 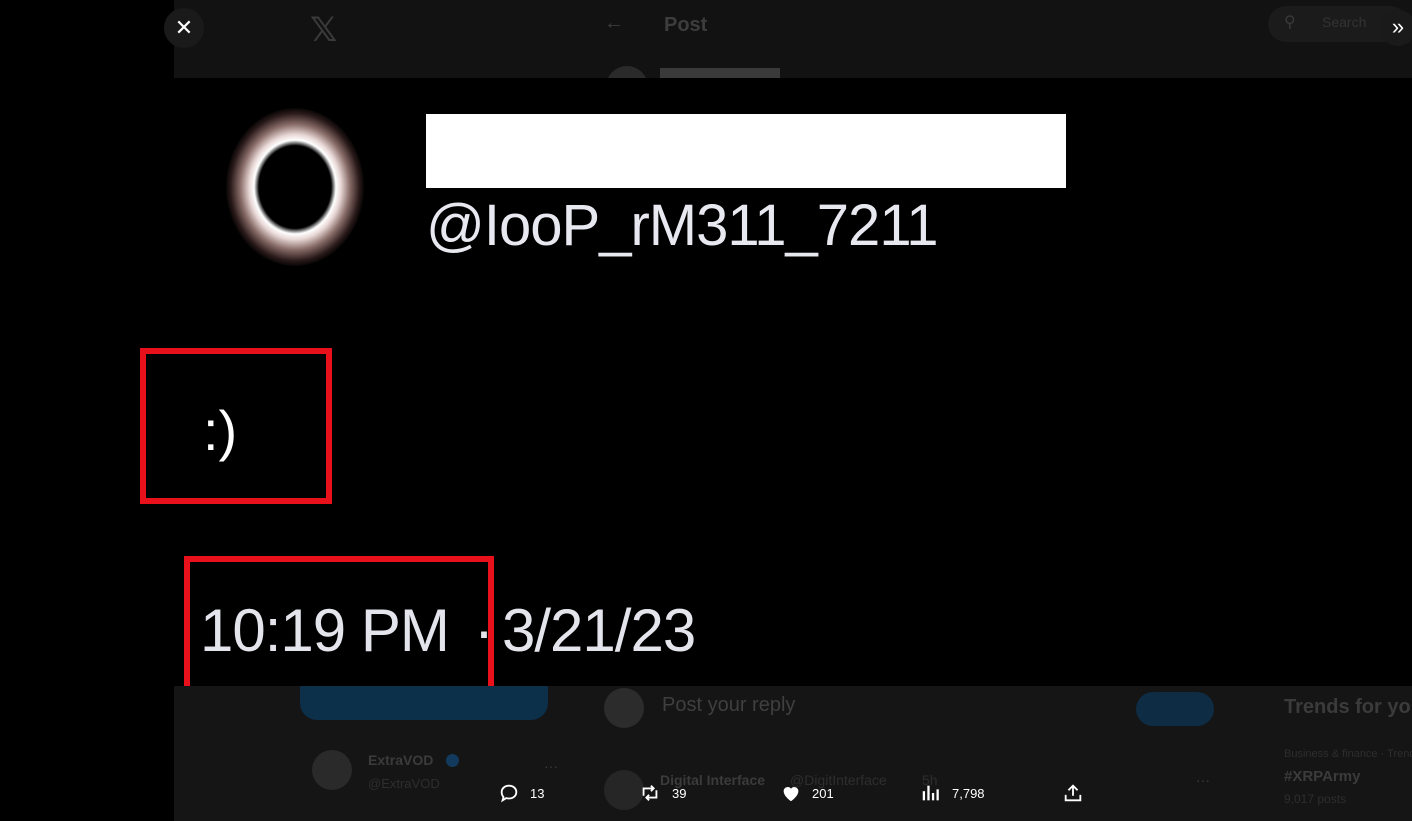 I want to click on back-arrow-icon: ←, so click(x=614, y=23).